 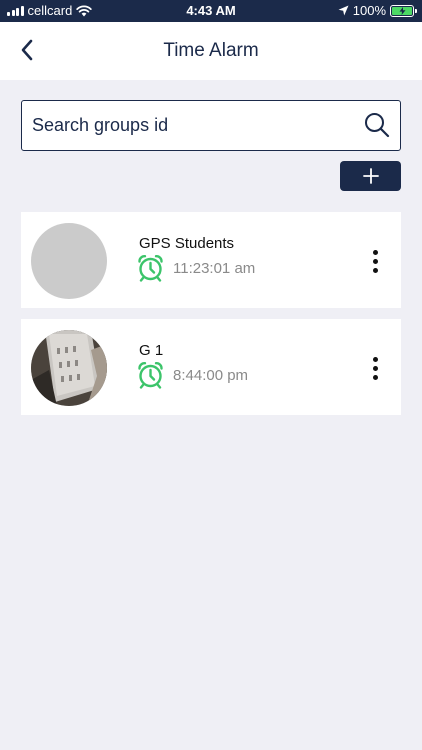 I want to click on battery-icon, so click(x=403, y=10).